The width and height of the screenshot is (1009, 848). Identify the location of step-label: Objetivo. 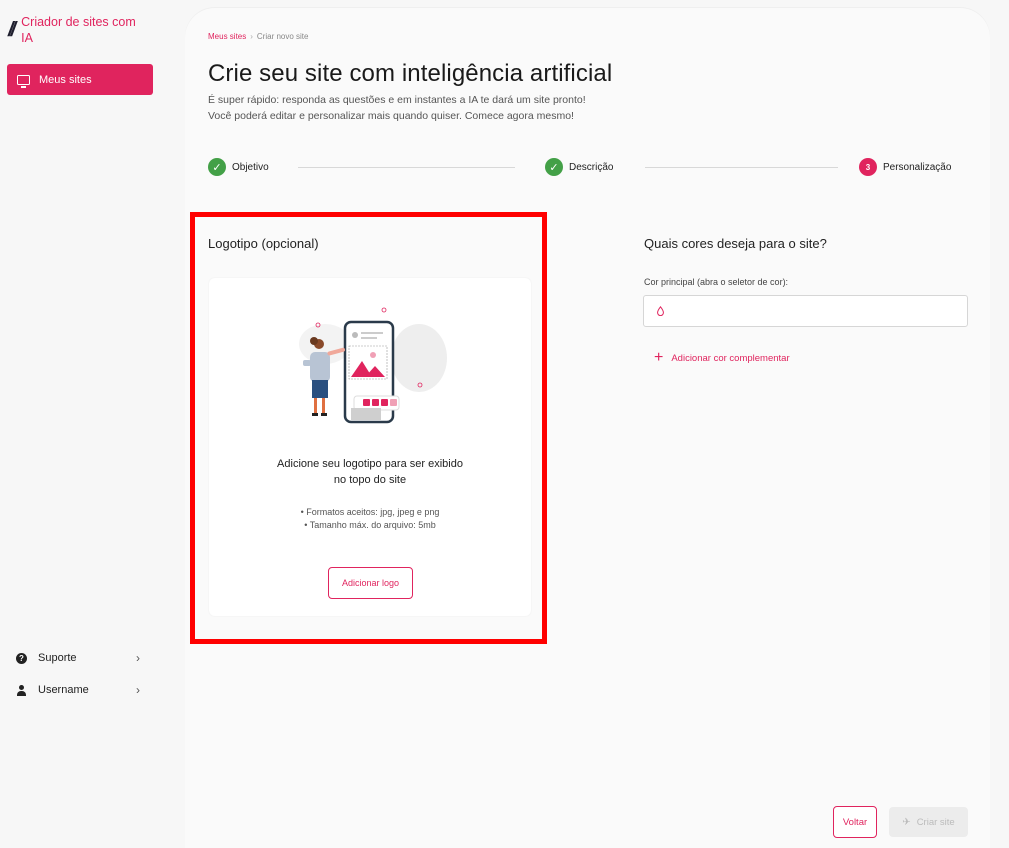
(250, 167).